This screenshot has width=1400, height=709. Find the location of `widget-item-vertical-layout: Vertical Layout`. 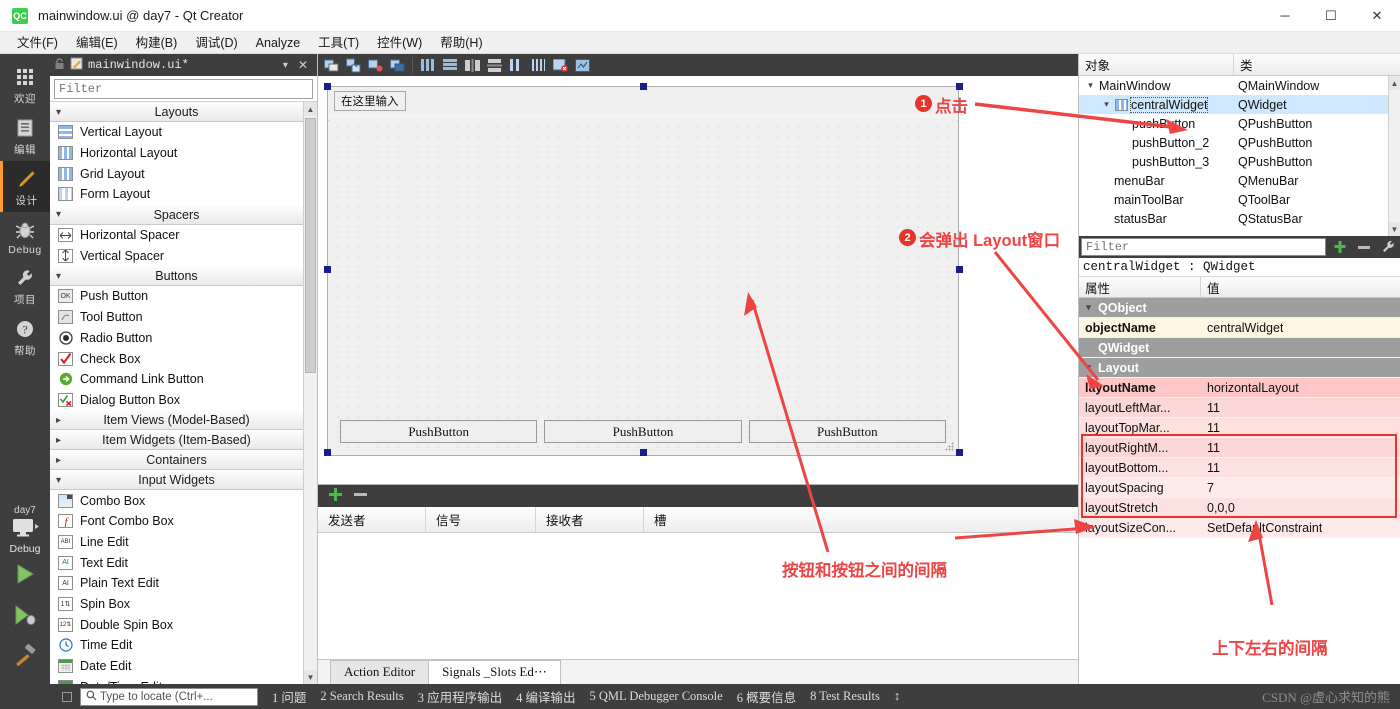

widget-item-vertical-layout: Vertical Layout is located at coordinates (176, 132).